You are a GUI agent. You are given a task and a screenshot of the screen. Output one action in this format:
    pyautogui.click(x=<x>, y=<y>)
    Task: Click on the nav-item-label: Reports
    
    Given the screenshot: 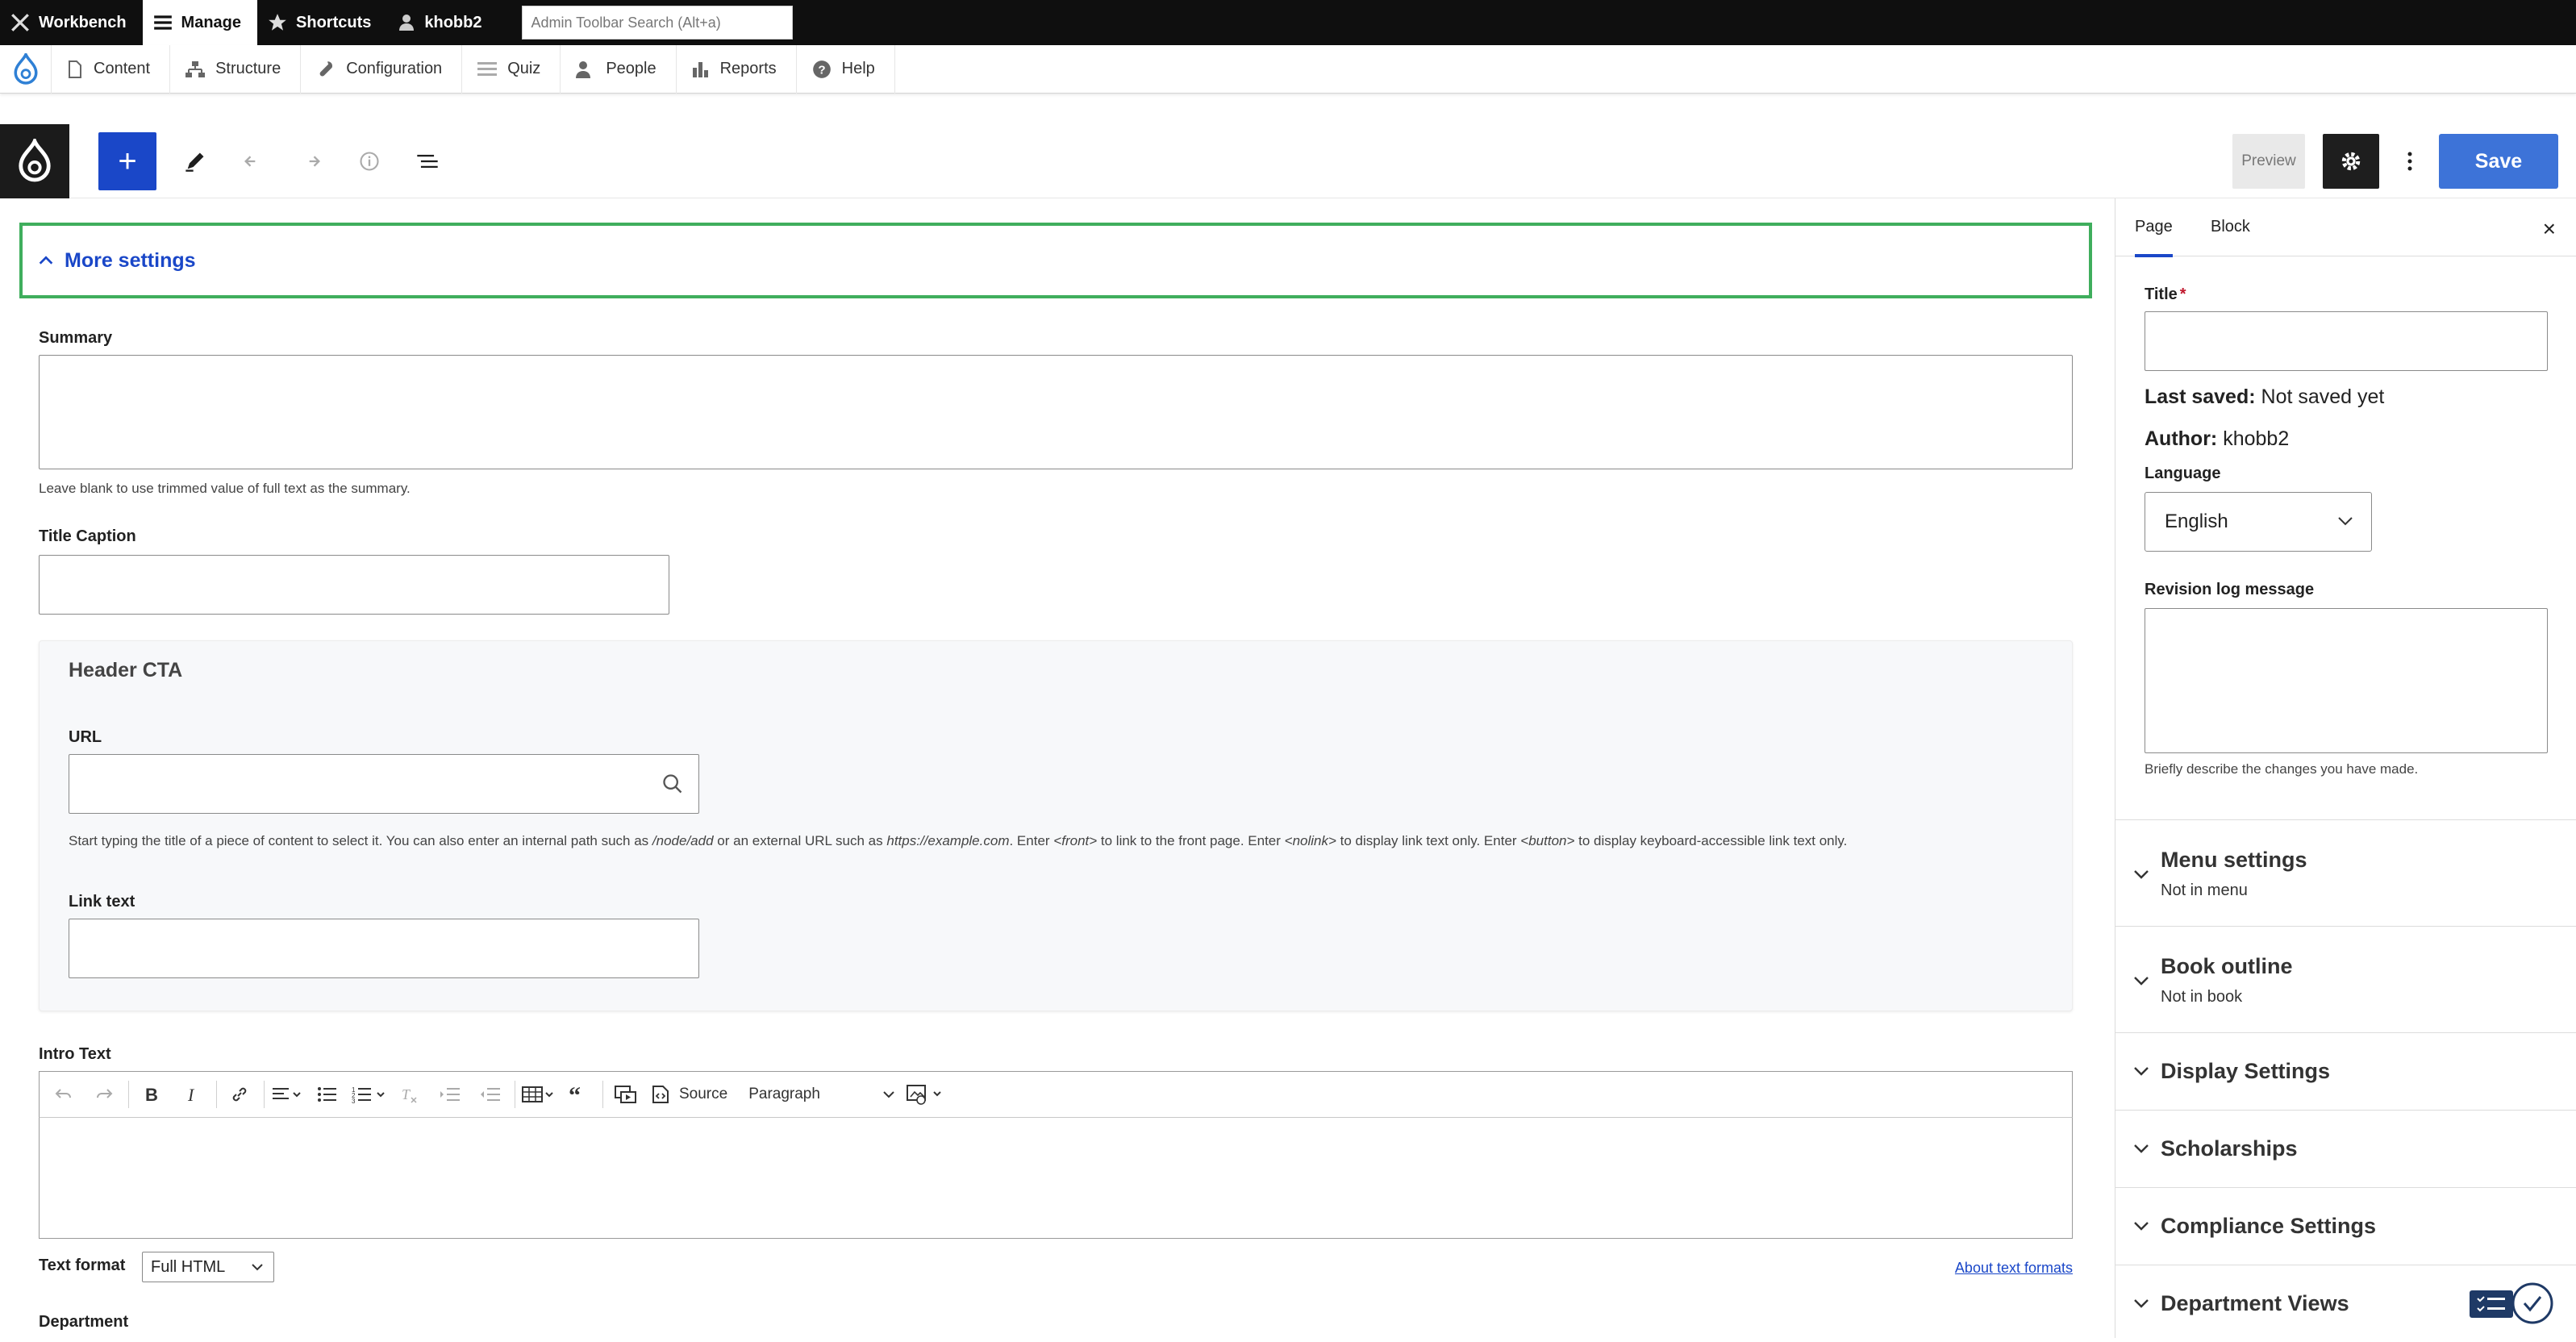 What is the action you would take?
    pyautogui.click(x=748, y=68)
    